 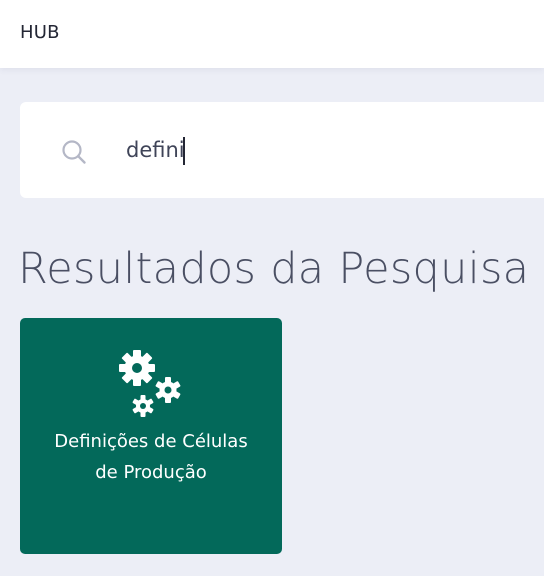 I want to click on top-bar: HUB, so click(x=272, y=34).